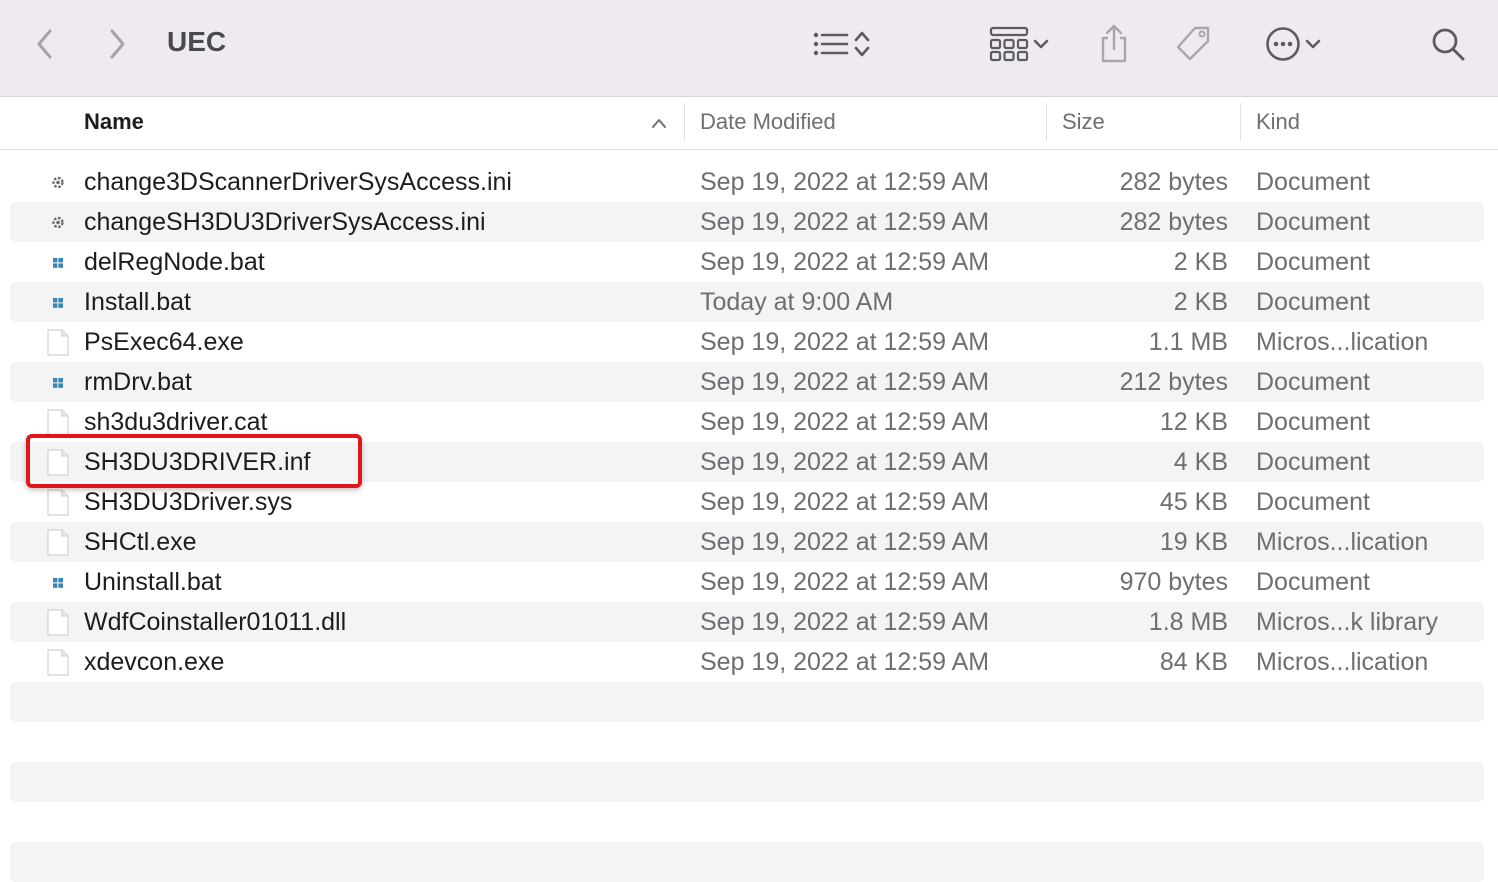  Describe the element at coordinates (659, 123) in the screenshot. I see `sort-ascending-icon` at that location.